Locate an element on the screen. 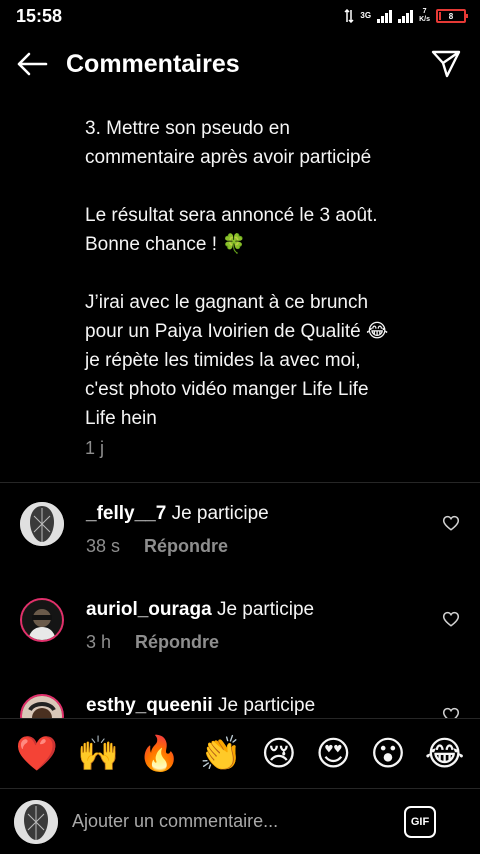  comment-composer: GIF is located at coordinates (240, 821).